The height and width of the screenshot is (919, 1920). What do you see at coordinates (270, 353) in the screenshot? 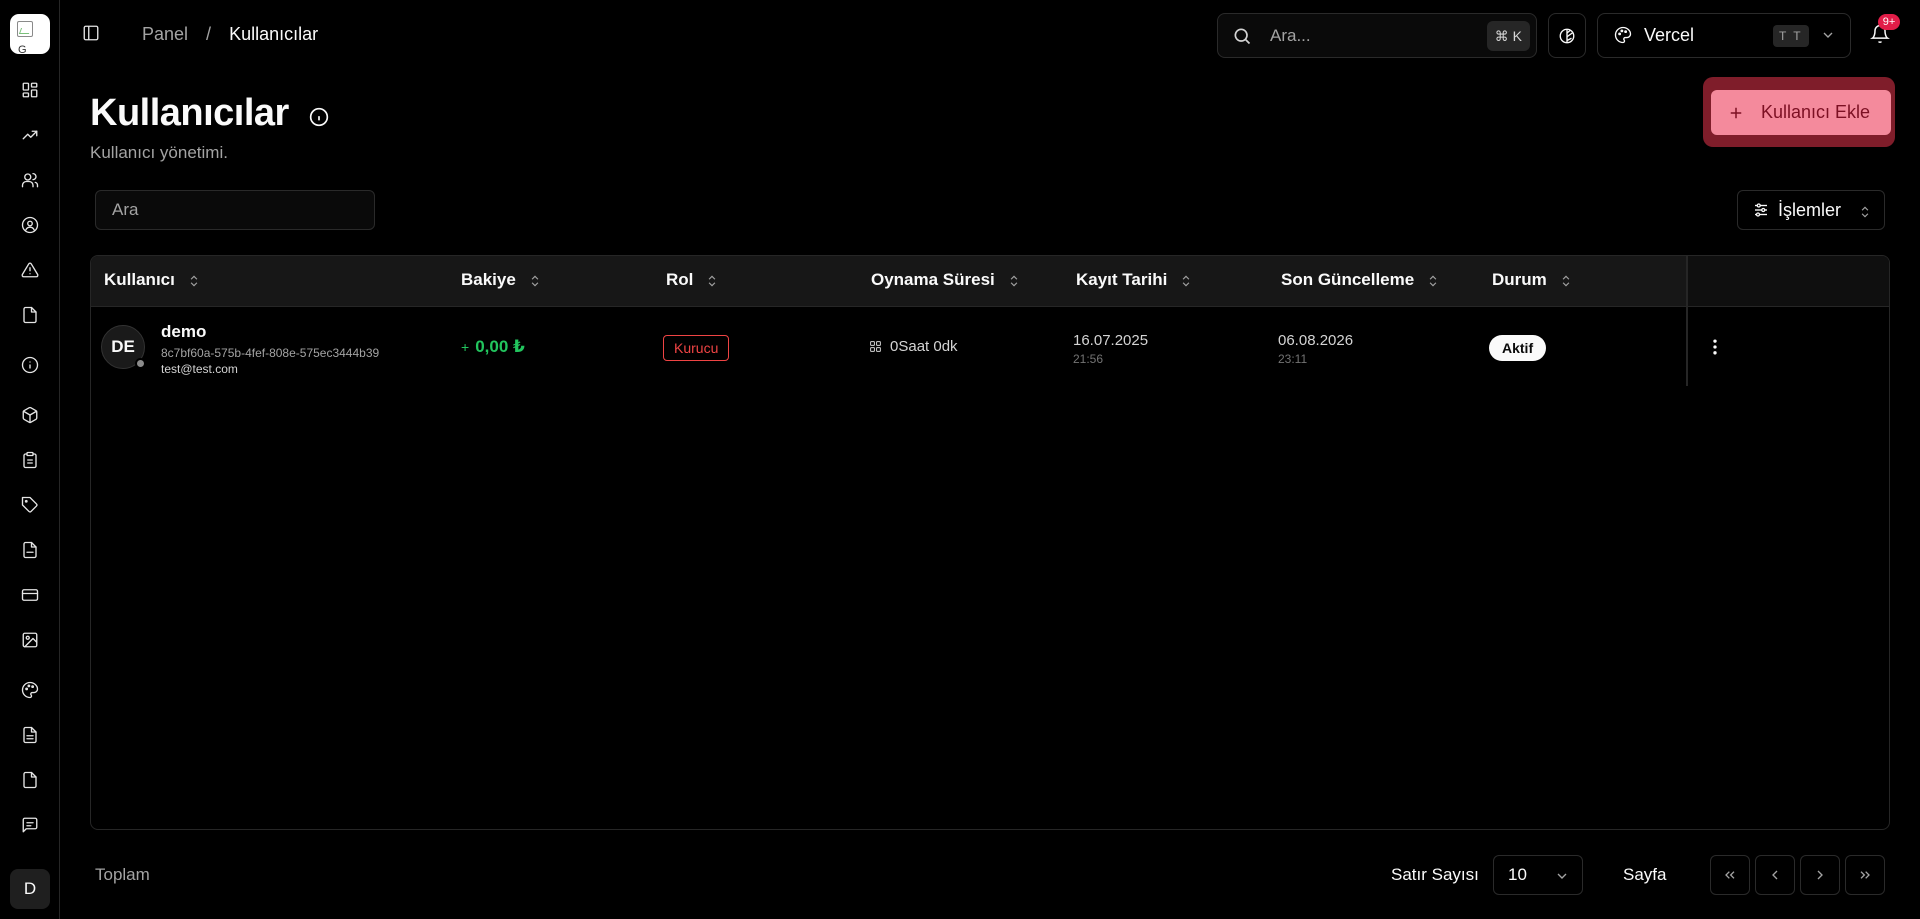
I see `user-id: 8c7bf60a-575b-4fef-808e-575ec3444b39` at bounding box center [270, 353].